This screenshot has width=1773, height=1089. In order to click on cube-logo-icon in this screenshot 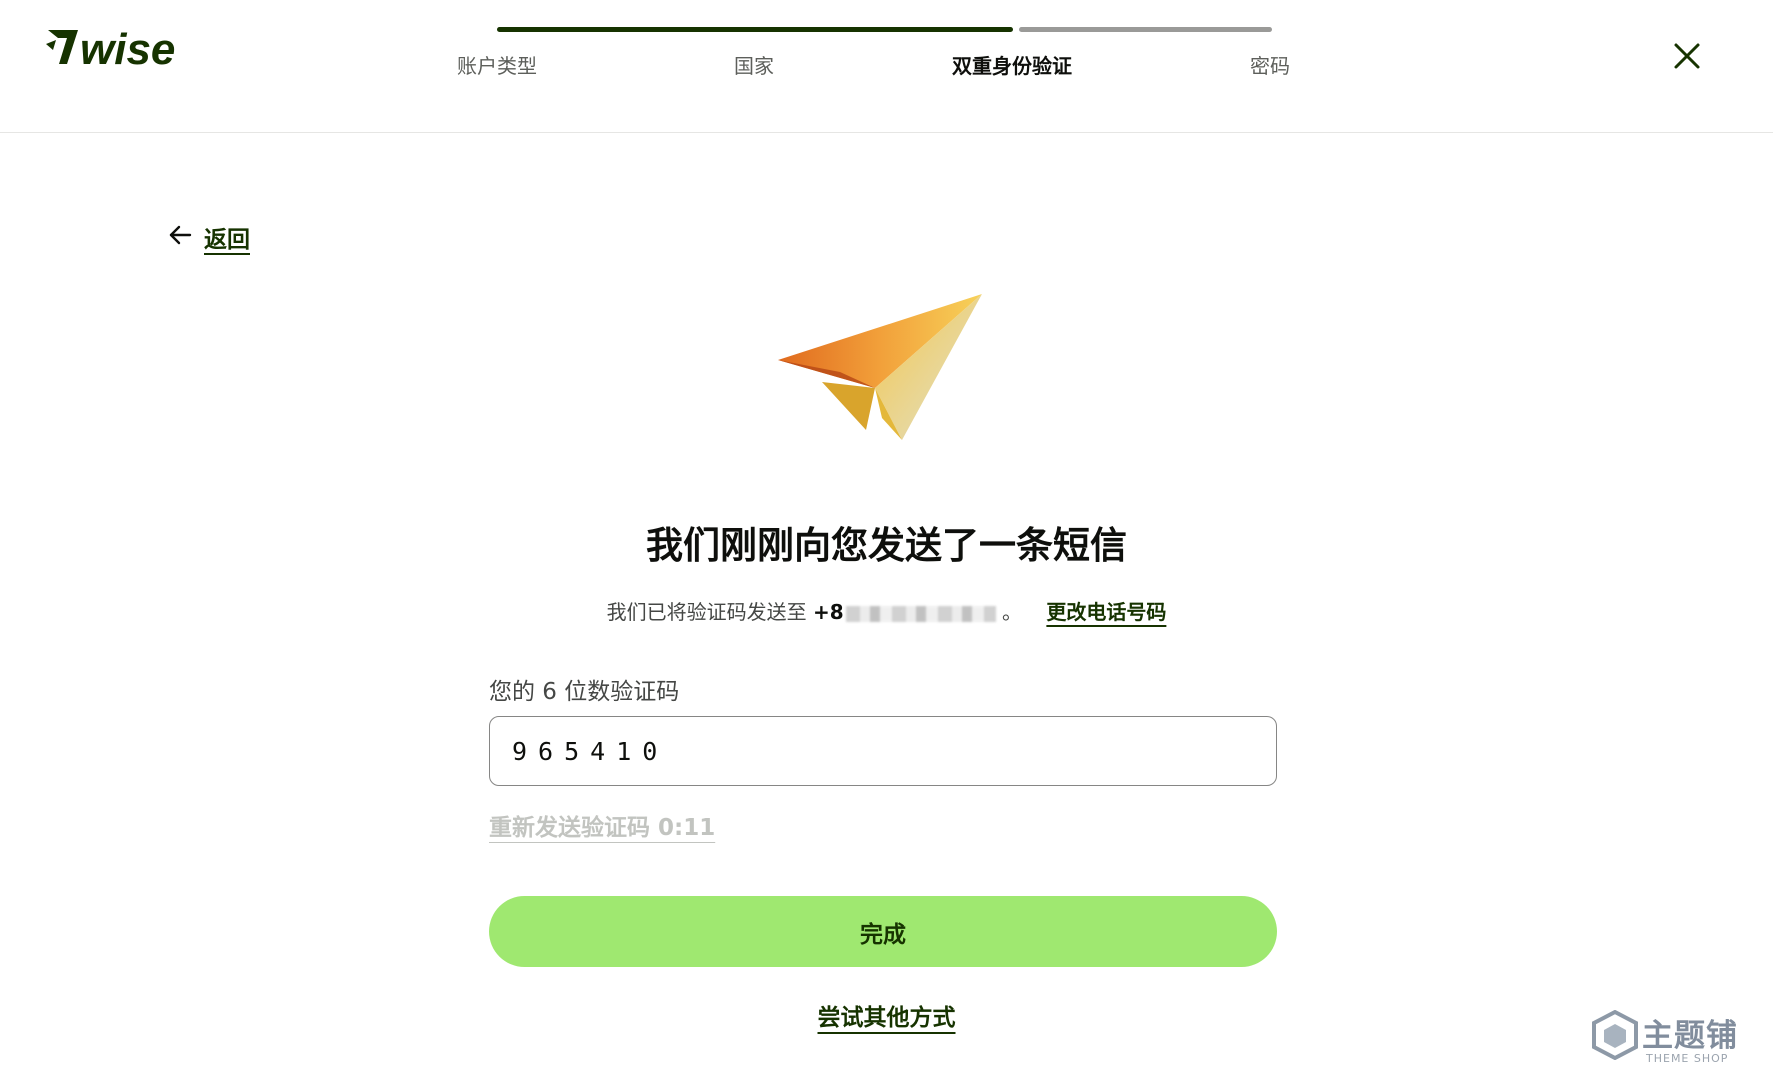, I will do `click(1615, 1035)`.